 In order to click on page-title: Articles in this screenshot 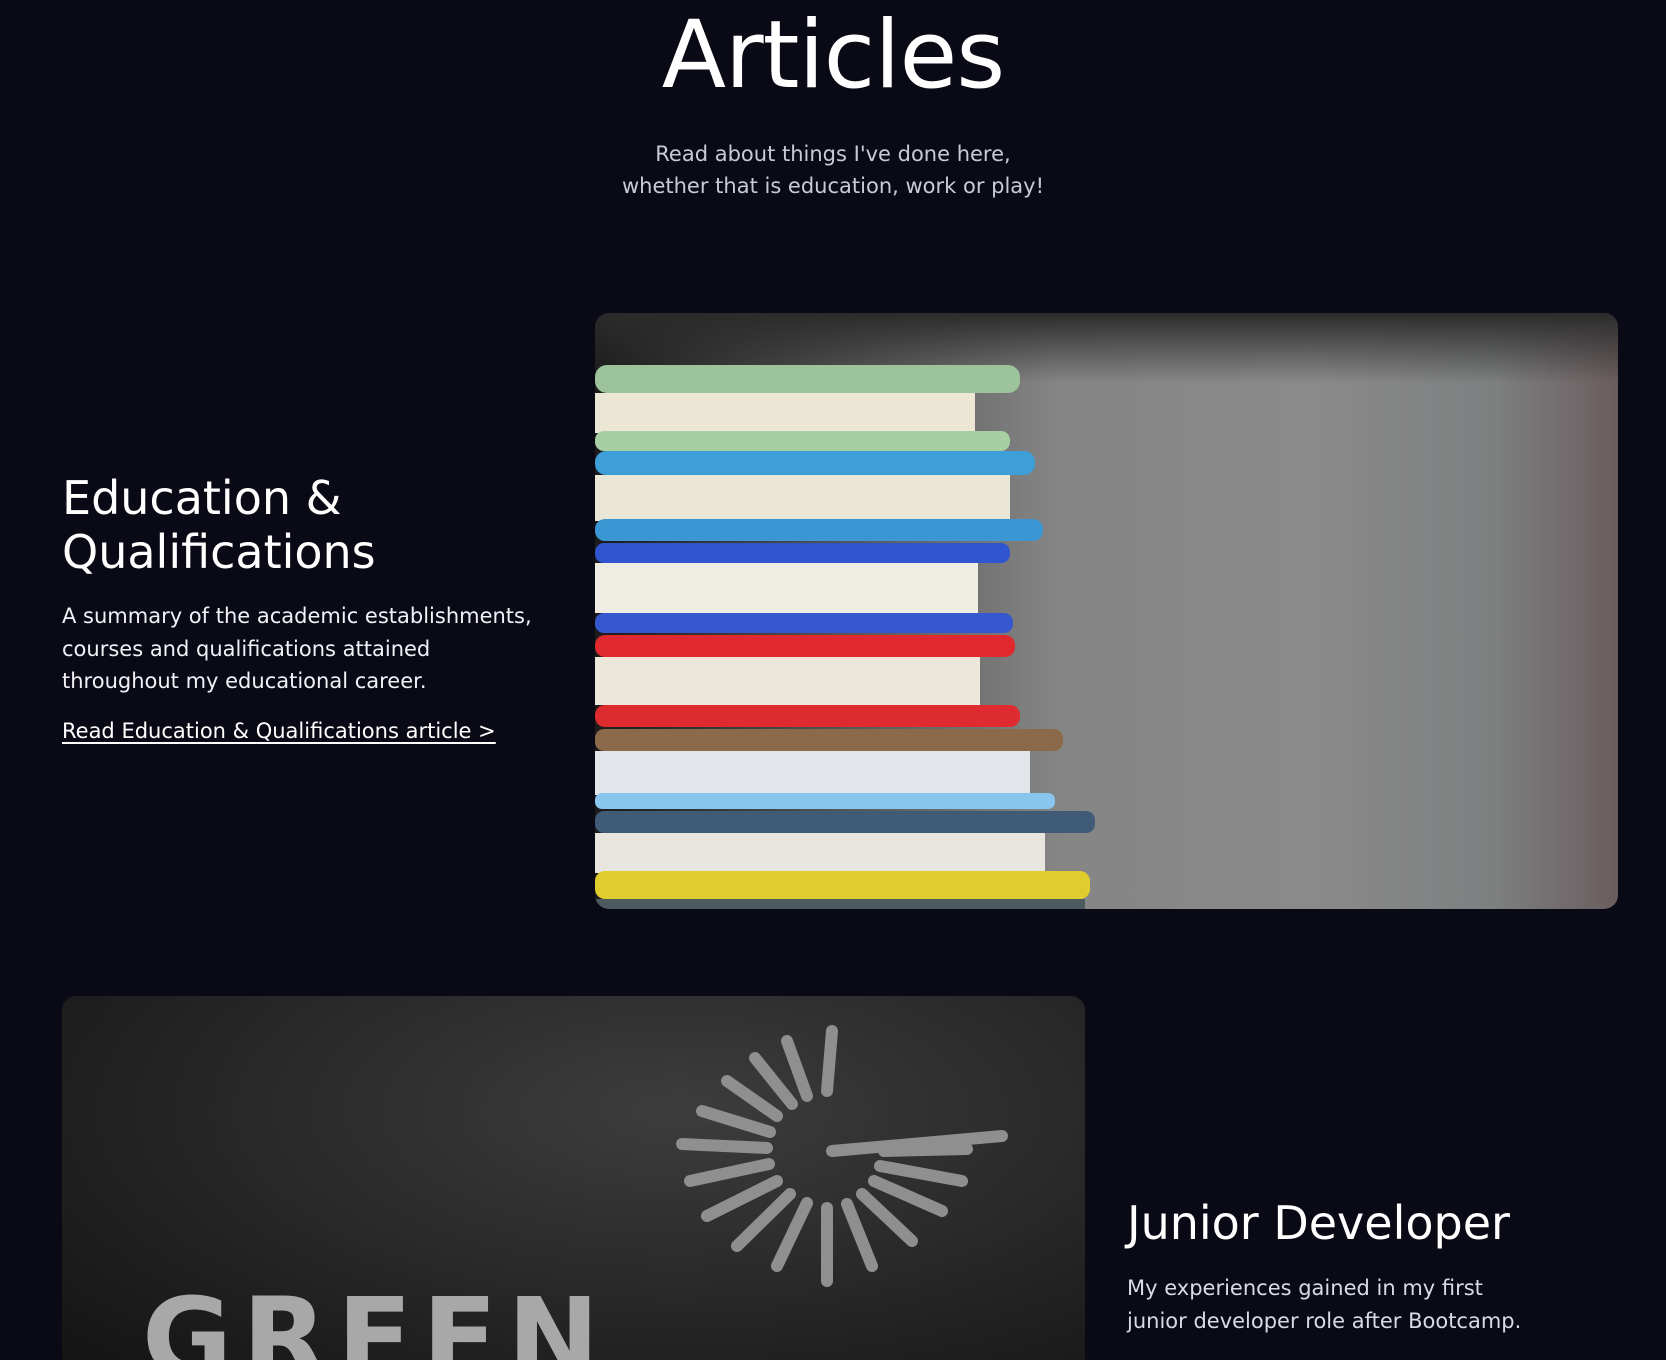, I will do `click(833, 55)`.